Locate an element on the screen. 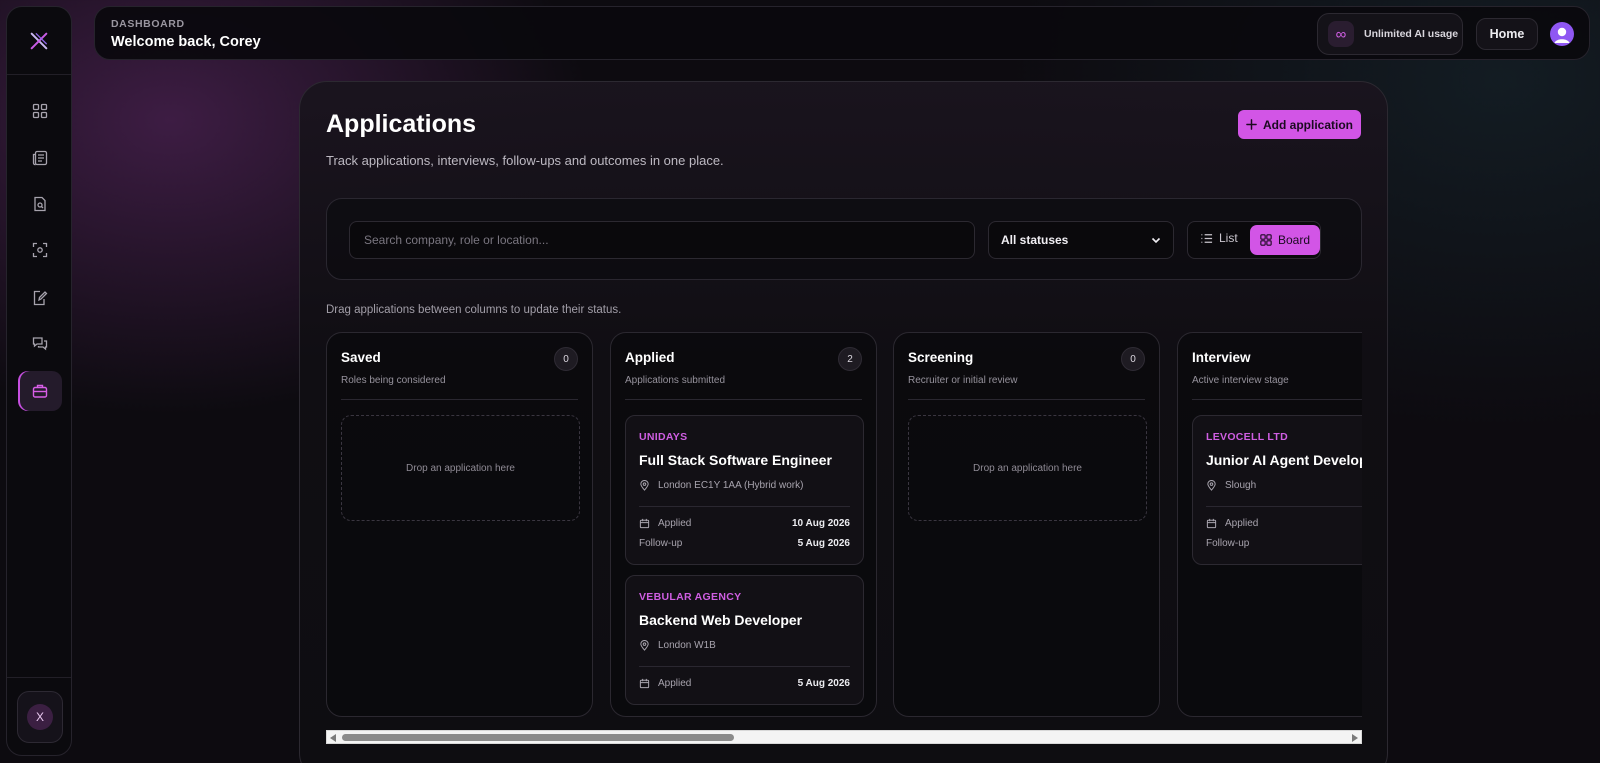 The height and width of the screenshot is (763, 1600). status-filter-select: All statuses is located at coordinates (1081, 240).